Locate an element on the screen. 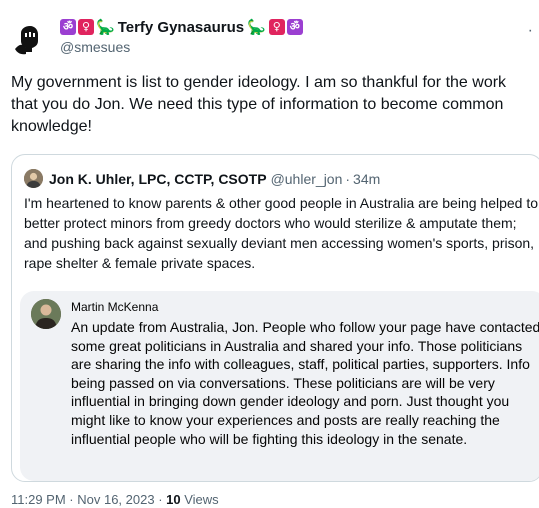 Image resolution: width=539 pixels, height=508 pixels. quoted-author-handle: @uhler_jon is located at coordinates (307, 179).